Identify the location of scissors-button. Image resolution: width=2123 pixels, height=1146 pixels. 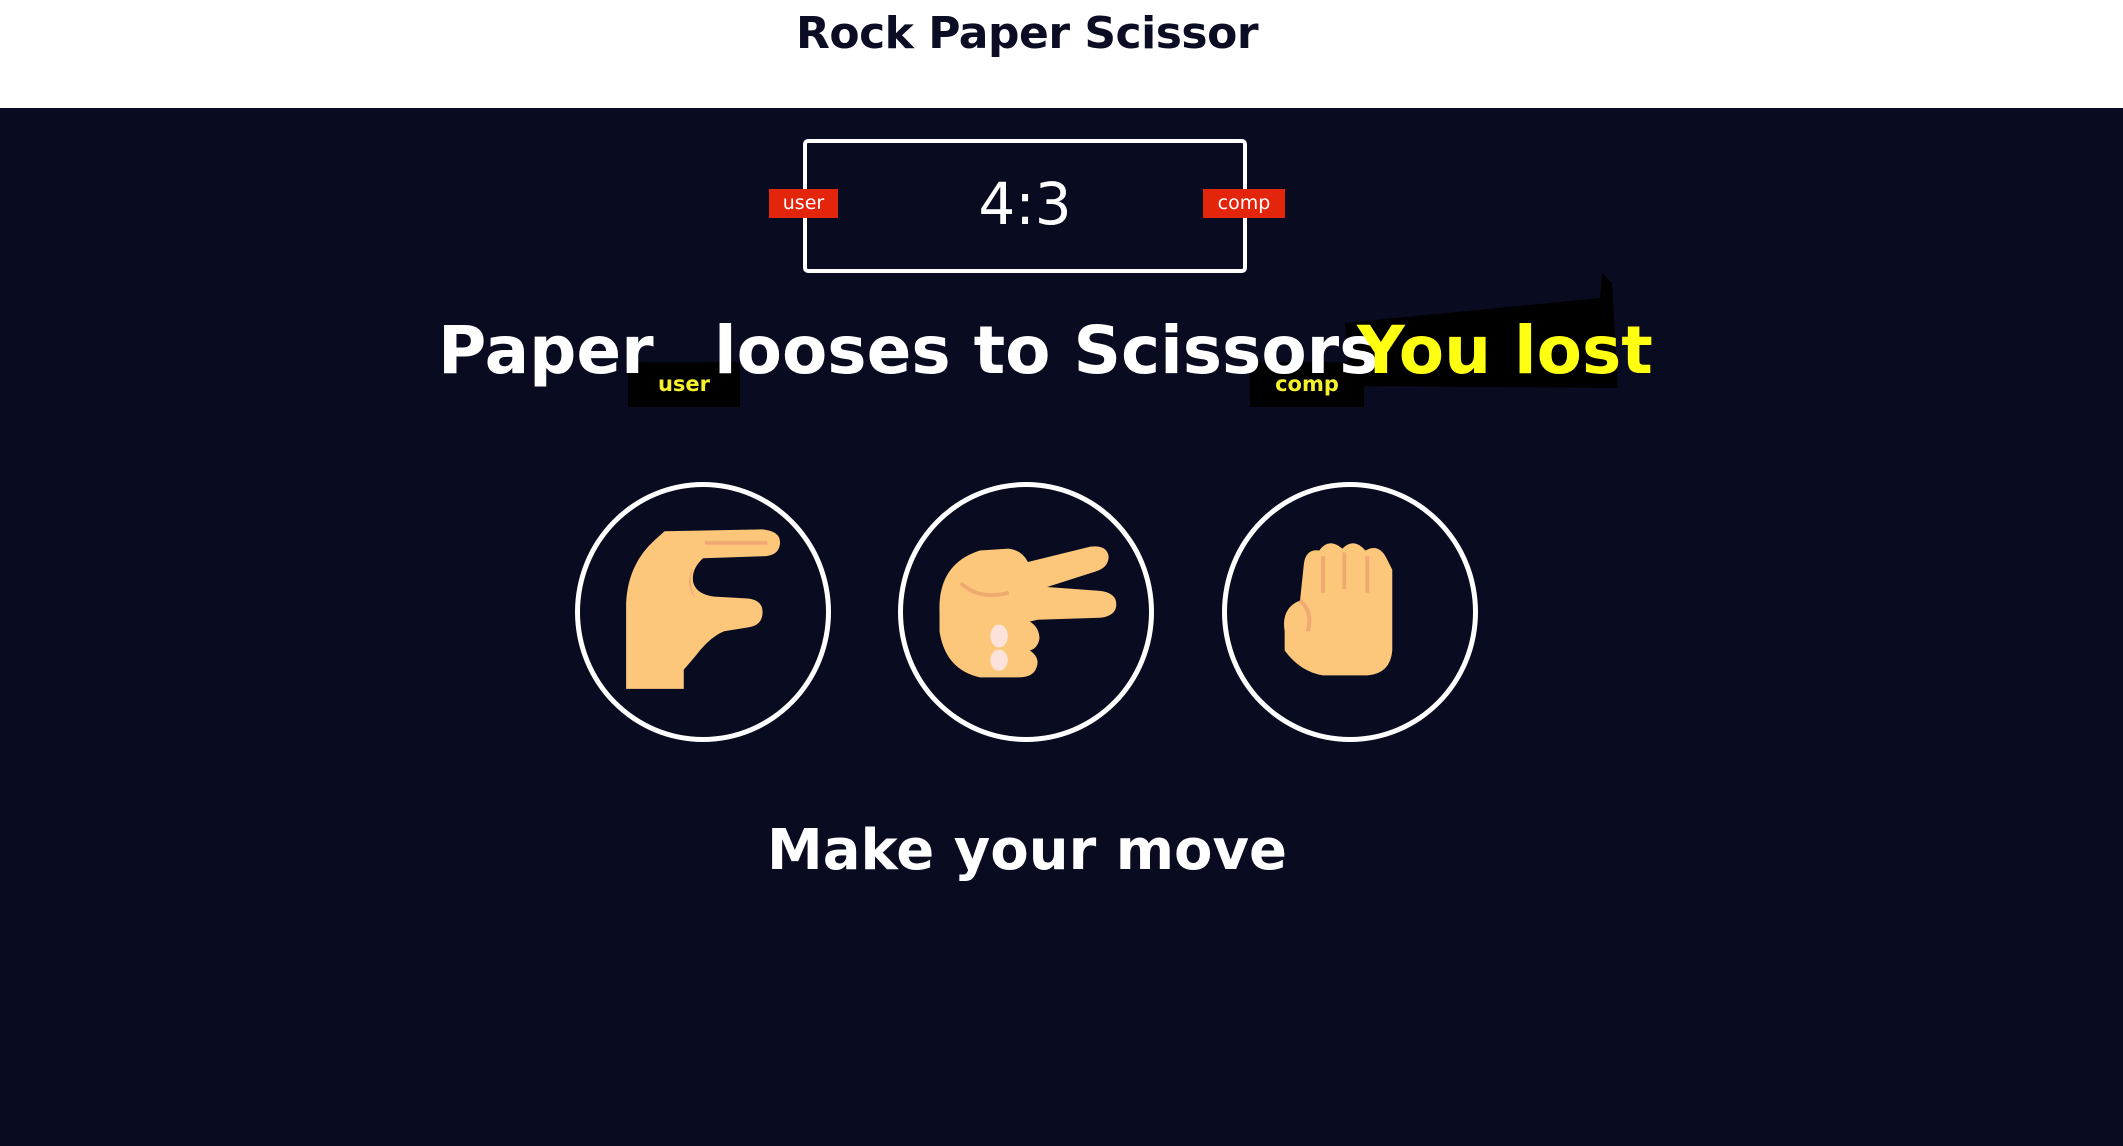
(1026, 612).